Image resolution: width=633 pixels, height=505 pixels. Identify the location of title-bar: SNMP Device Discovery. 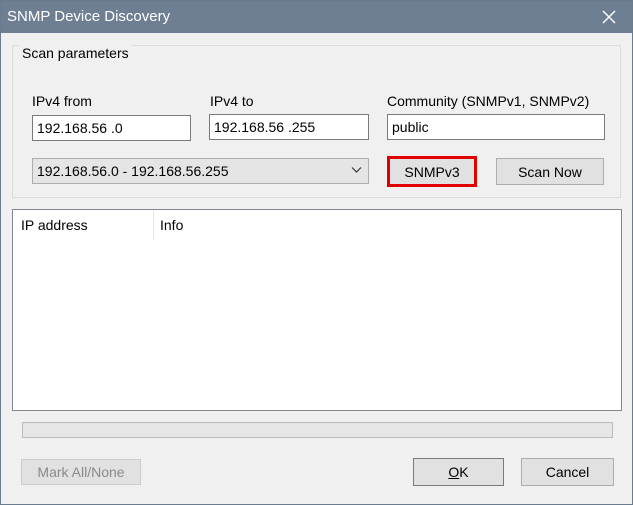
(316, 17).